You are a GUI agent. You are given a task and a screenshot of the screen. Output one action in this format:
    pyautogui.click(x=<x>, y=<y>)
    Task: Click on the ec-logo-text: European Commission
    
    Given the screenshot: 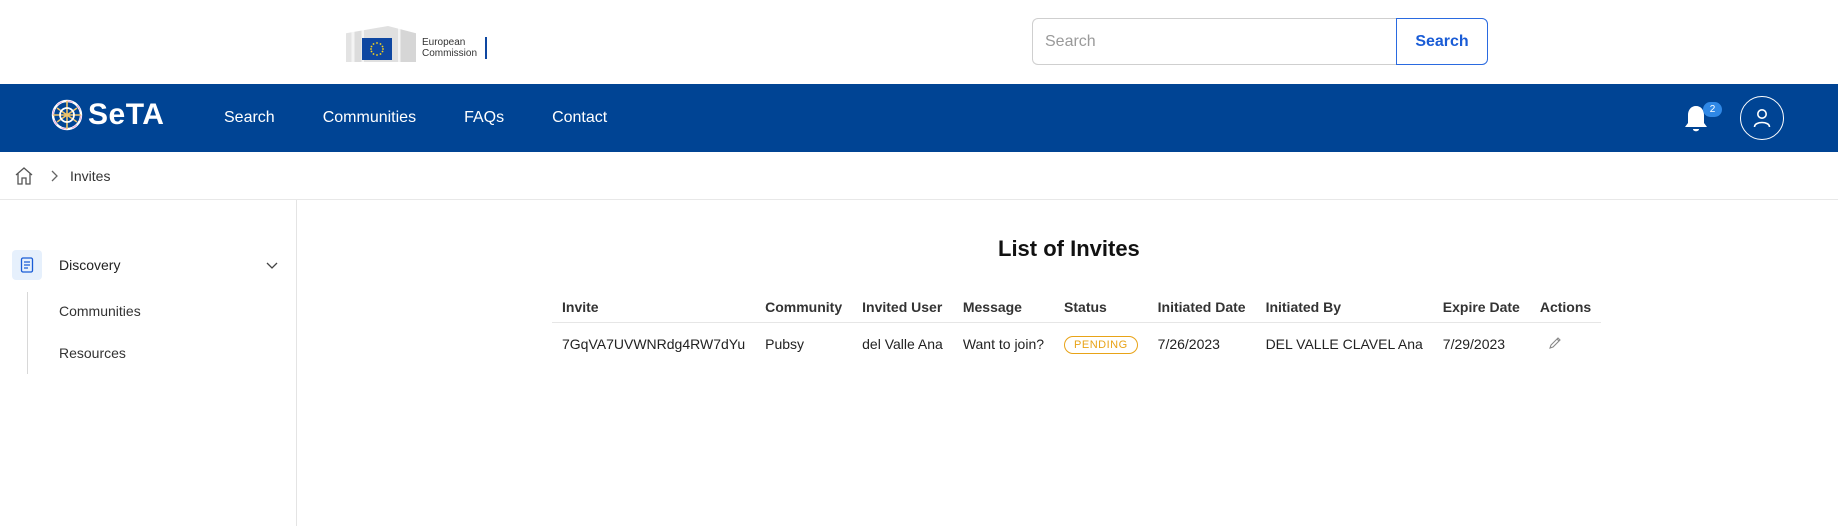 What is the action you would take?
    pyautogui.click(x=449, y=44)
    